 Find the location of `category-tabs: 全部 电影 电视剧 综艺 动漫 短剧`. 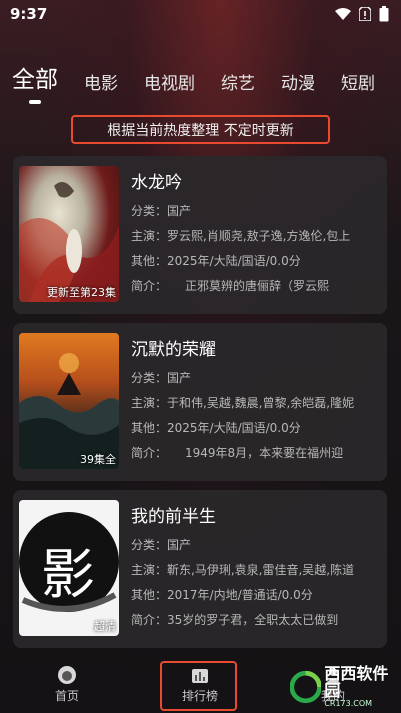

category-tabs: 全部 电影 电视剧 综艺 动漫 短剧 is located at coordinates (200, 84).